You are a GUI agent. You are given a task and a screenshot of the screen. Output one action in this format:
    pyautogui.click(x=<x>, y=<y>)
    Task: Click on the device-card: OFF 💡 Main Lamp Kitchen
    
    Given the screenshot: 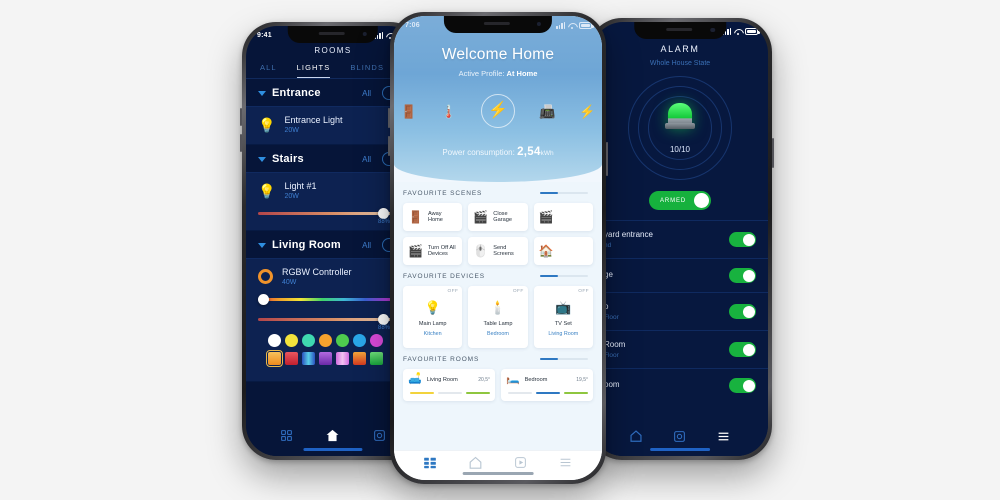 What is the action you would take?
    pyautogui.click(x=433, y=317)
    